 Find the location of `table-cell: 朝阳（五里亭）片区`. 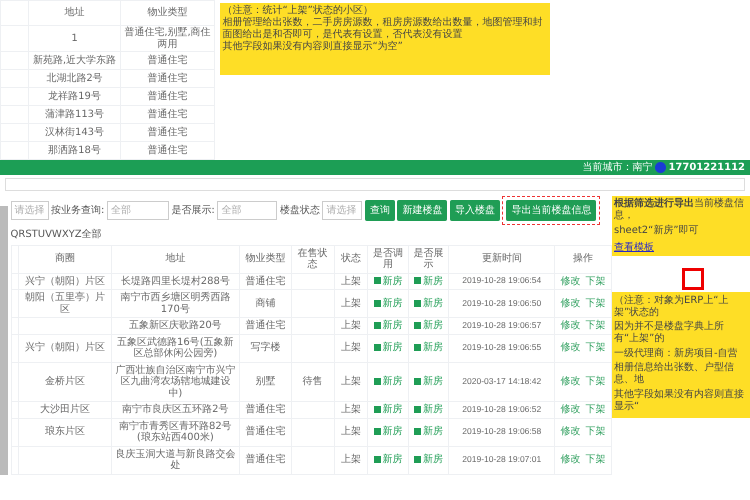

table-cell: 朝阳（五里亭）片区 is located at coordinates (65, 304).